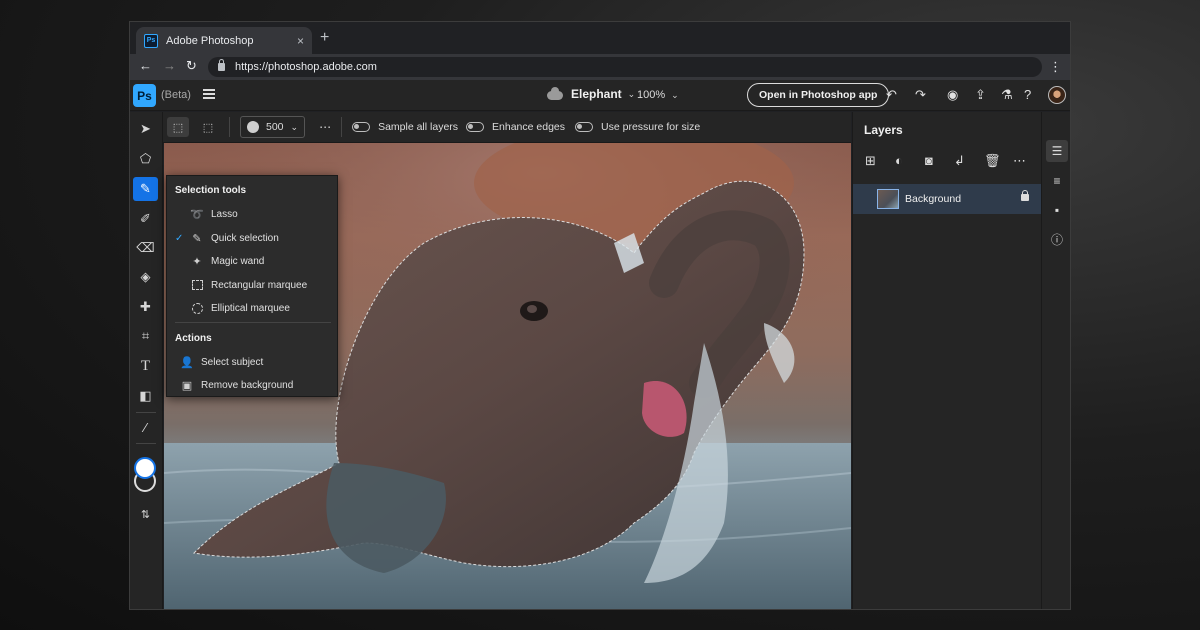  What do you see at coordinates (651, 95) in the screenshot?
I see `zoom-level: 100%` at bounding box center [651, 95].